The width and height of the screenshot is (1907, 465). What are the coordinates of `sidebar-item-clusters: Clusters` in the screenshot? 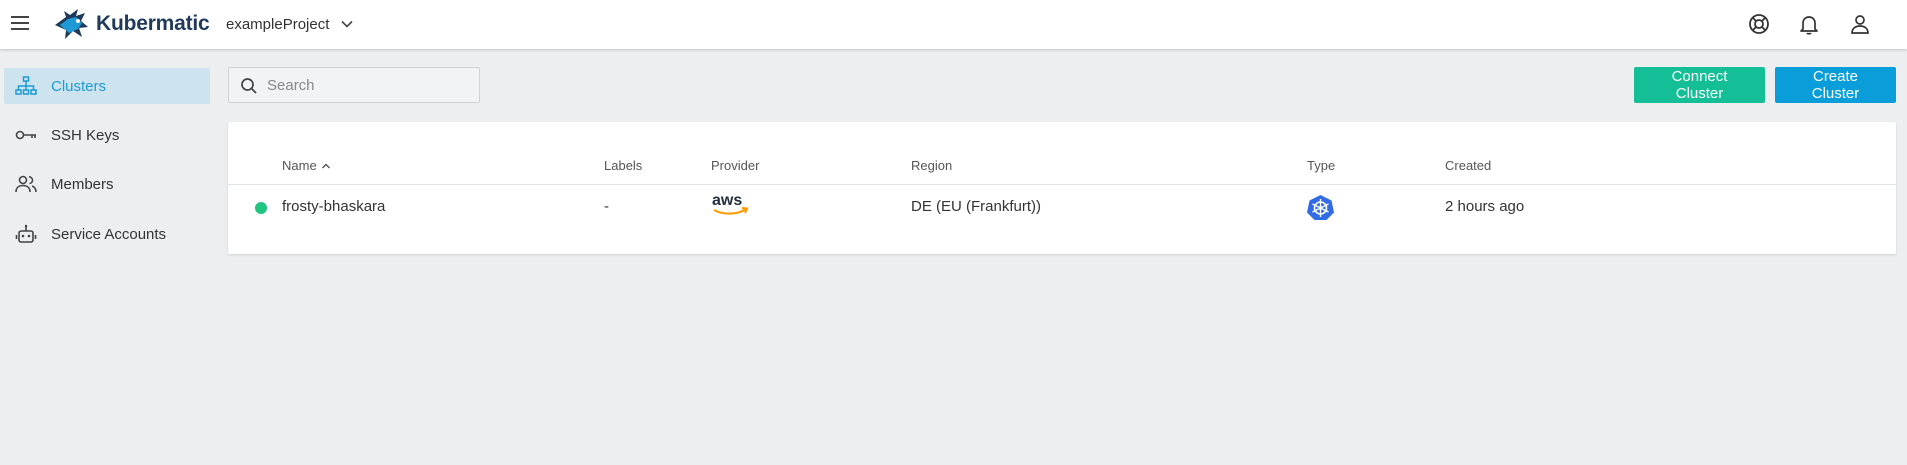 It's located at (107, 86).